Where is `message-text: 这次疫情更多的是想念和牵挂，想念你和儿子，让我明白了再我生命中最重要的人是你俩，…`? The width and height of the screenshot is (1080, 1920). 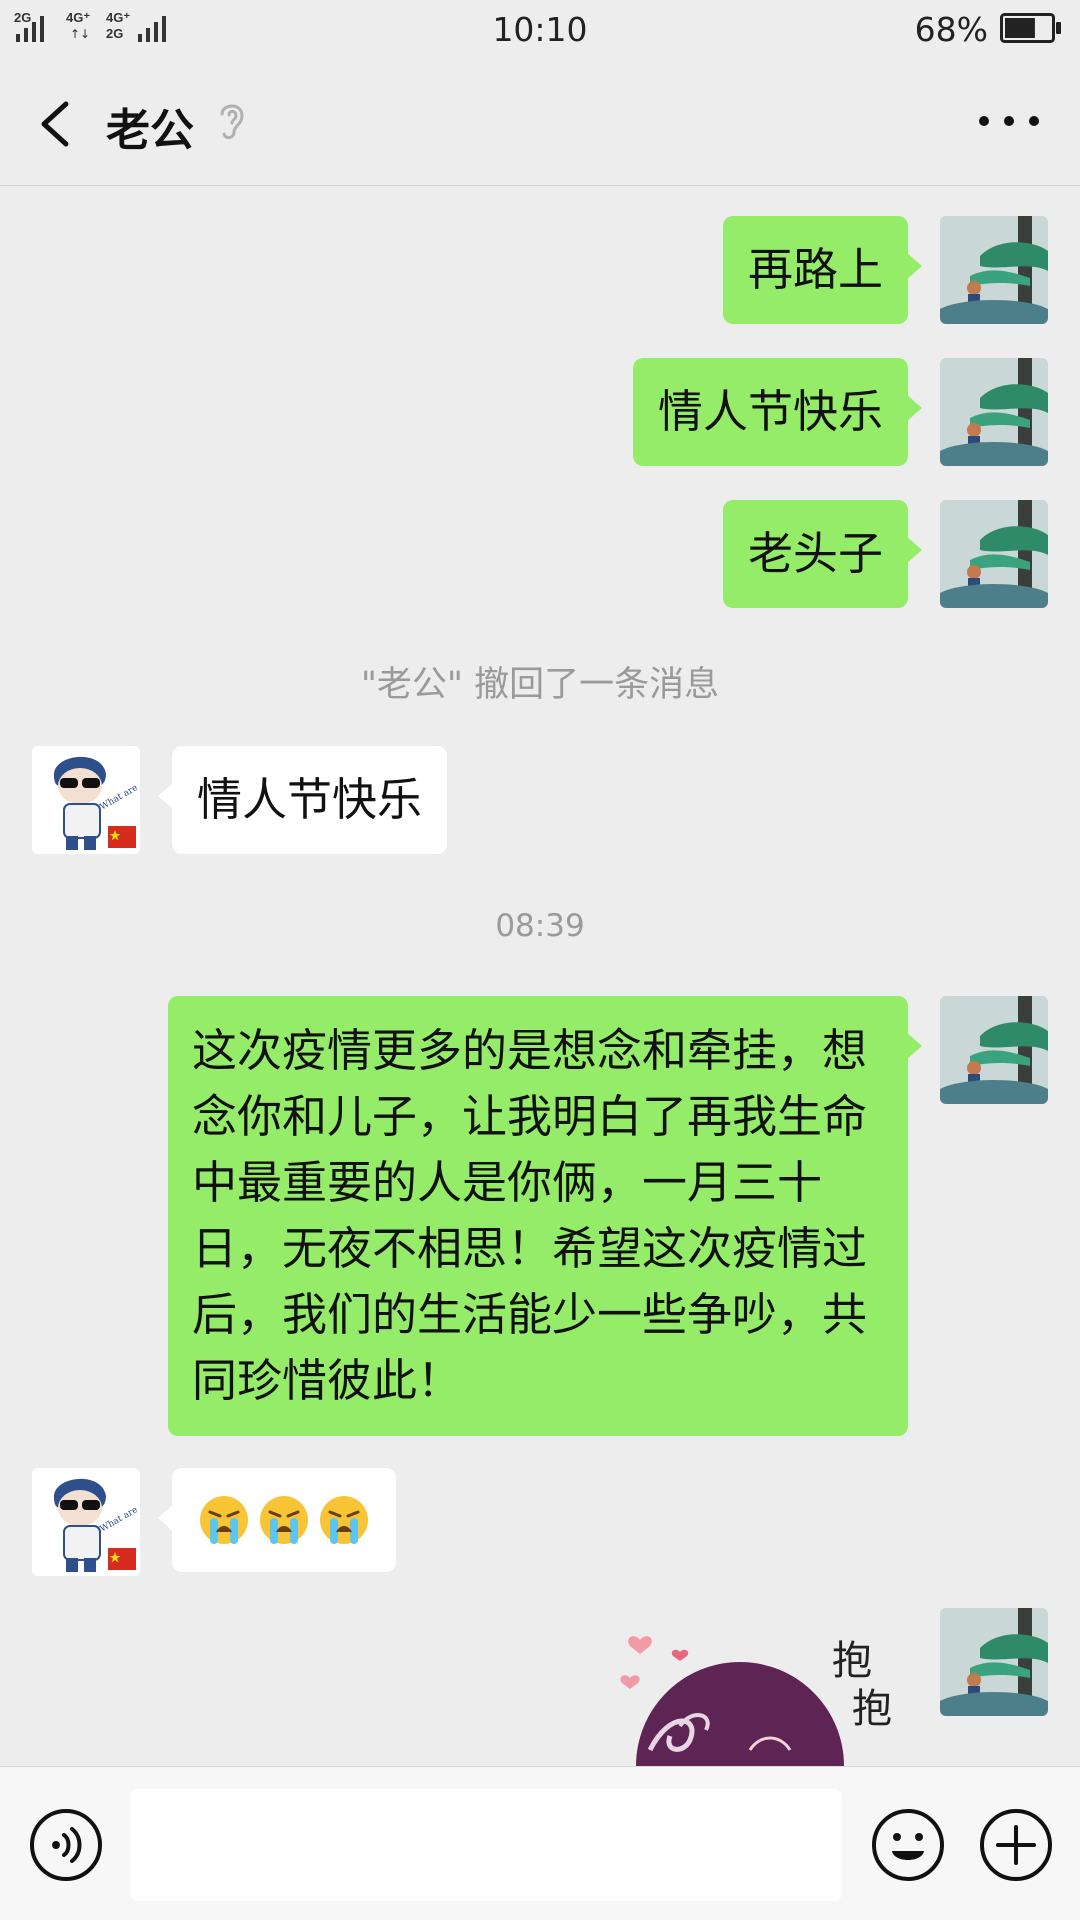 message-text: 这次疫情更多的是想念和牵挂，想念你和儿子，让我明白了再我生命中最重要的人是你俩，… is located at coordinates (530, 1215).